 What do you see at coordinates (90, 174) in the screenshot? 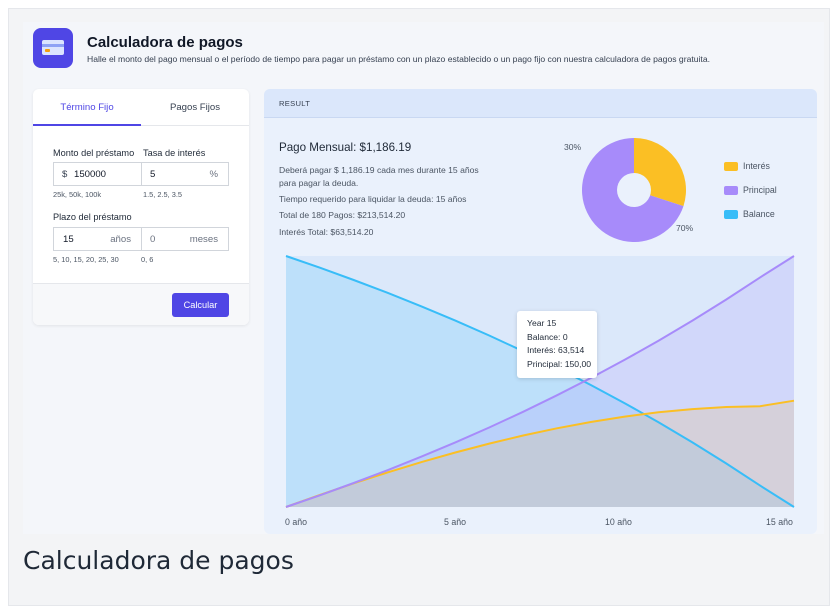
I see `loan-amount-value: 150000` at bounding box center [90, 174].